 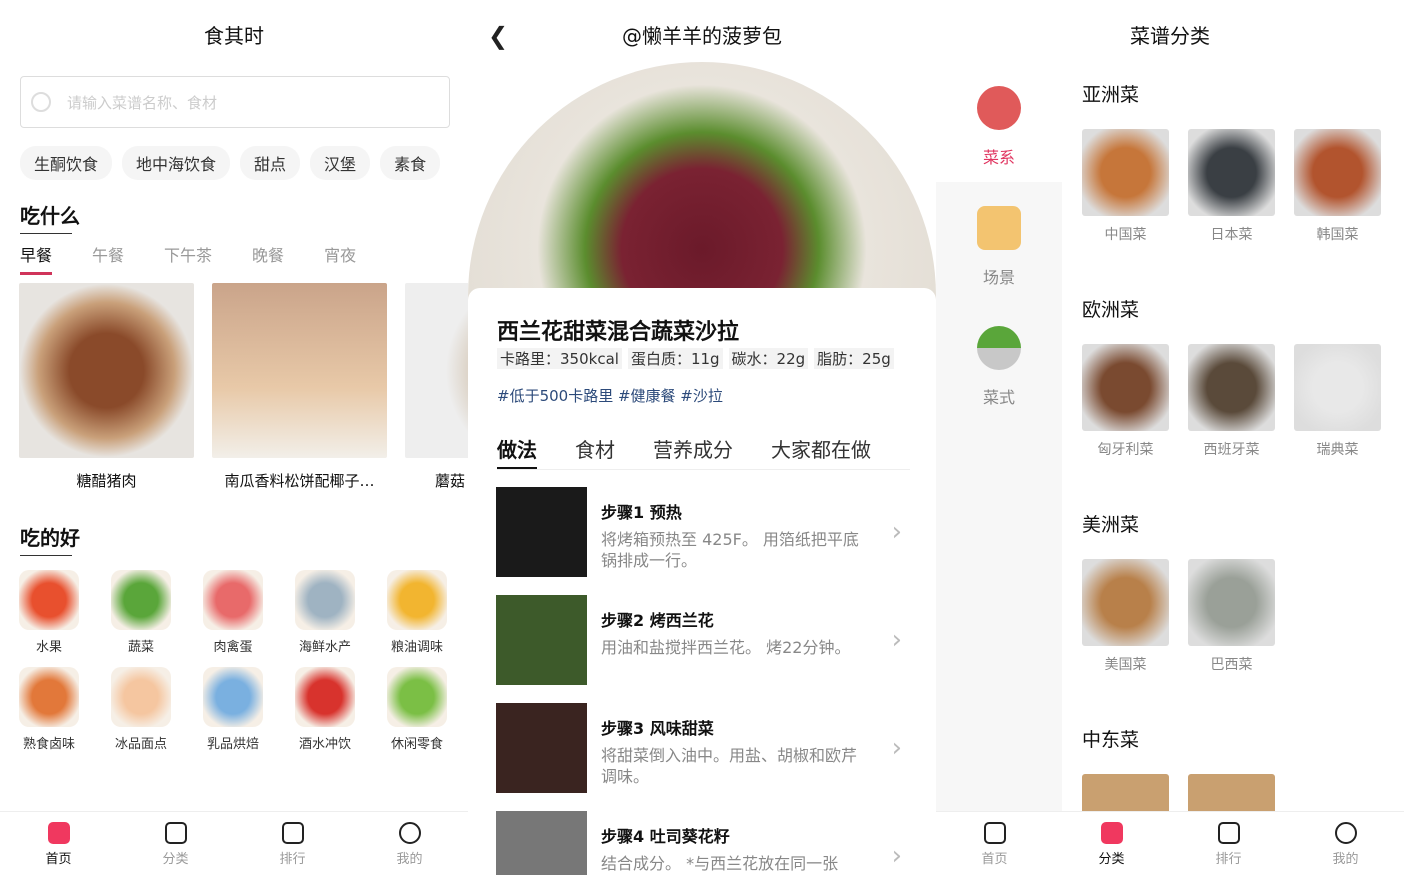 What do you see at coordinates (48, 744) in the screenshot?
I see `food-category-label: 熟食卤味` at bounding box center [48, 744].